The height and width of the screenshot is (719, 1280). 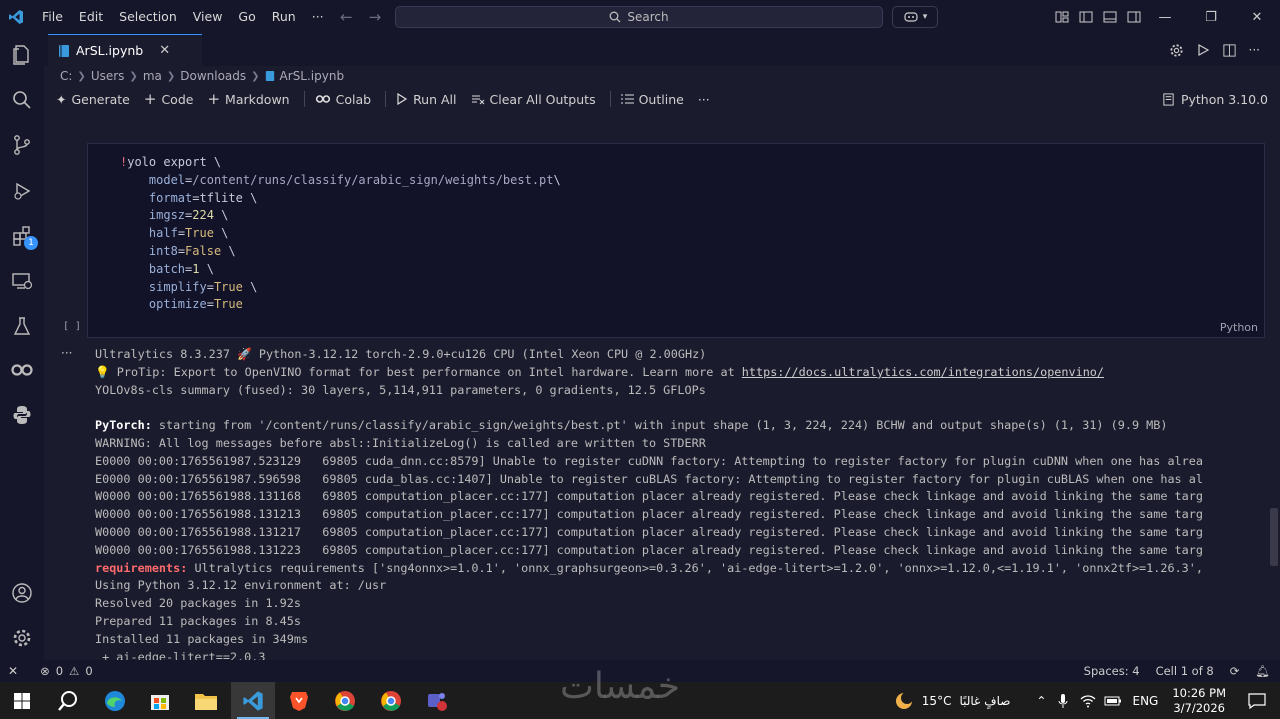 What do you see at coordinates (208, 17) in the screenshot?
I see `menu-view: View` at bounding box center [208, 17].